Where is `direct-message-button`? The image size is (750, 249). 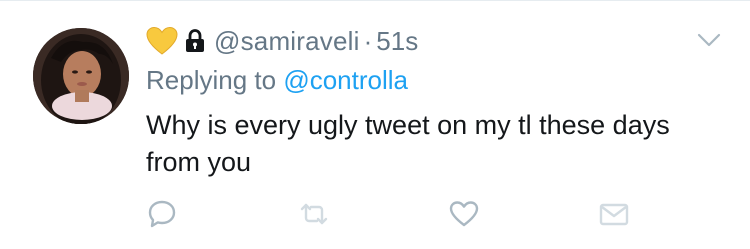
direct-message-button is located at coordinates (614, 214).